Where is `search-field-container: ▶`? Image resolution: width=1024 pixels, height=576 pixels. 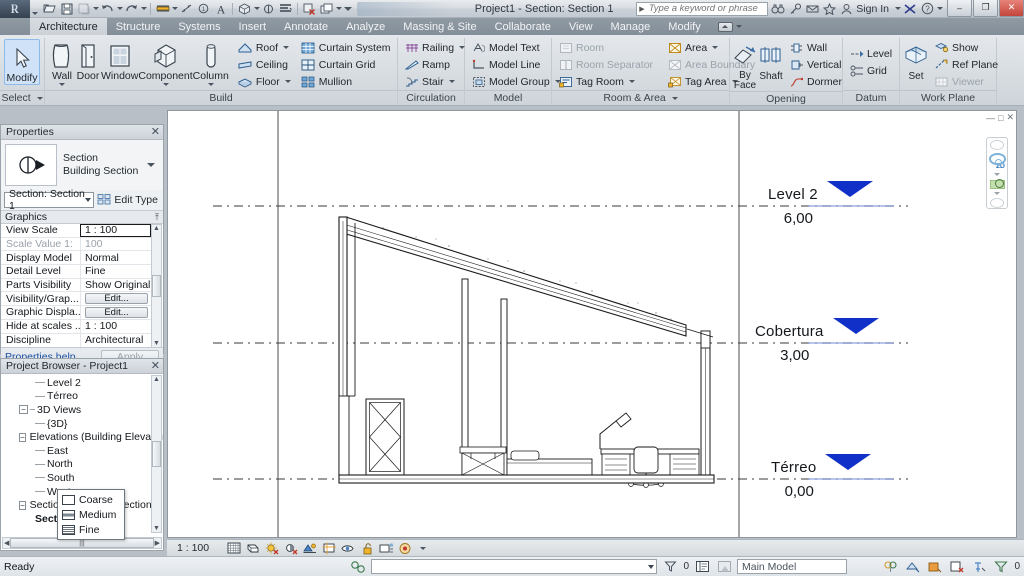 search-field-container: ▶ is located at coordinates (702, 8).